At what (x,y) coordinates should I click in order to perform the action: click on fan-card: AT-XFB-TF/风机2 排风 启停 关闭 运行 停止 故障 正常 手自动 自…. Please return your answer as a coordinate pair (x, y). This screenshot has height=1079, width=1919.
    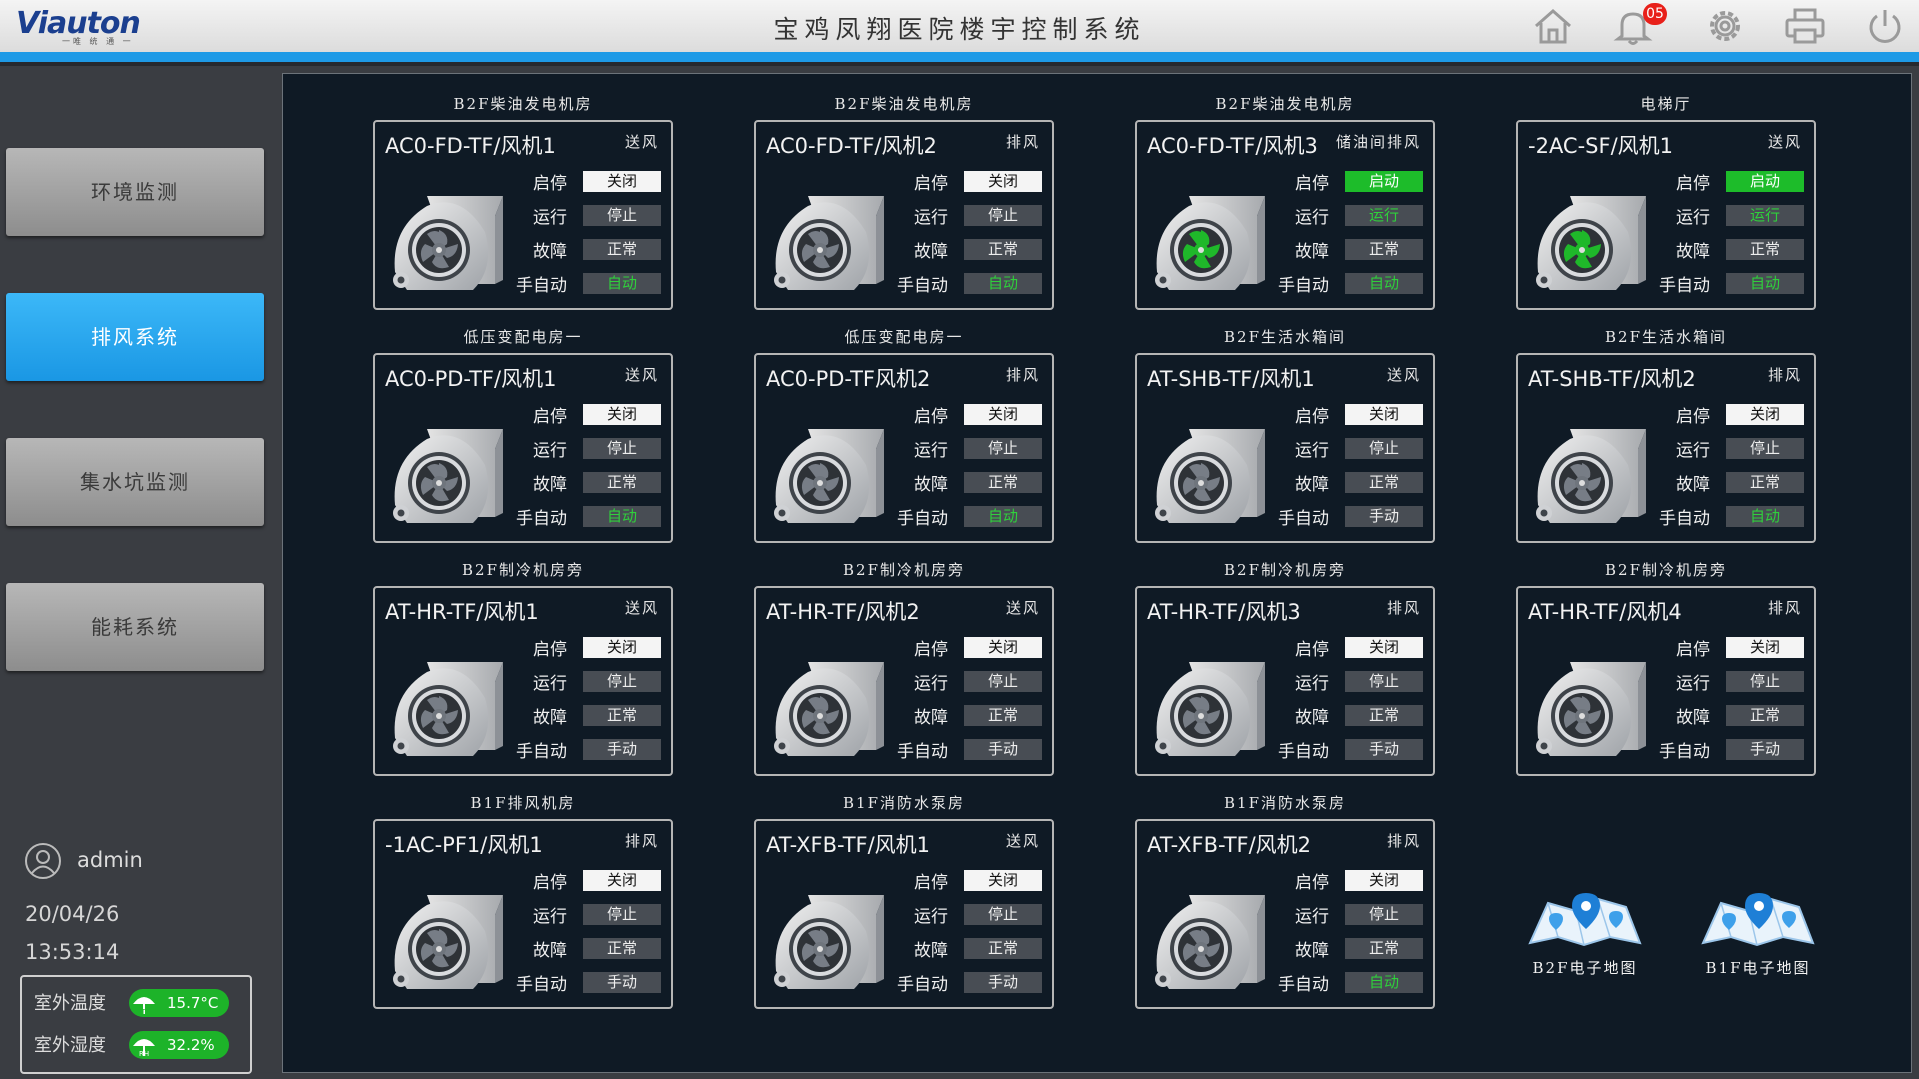
    Looking at the image, I should click on (1285, 914).